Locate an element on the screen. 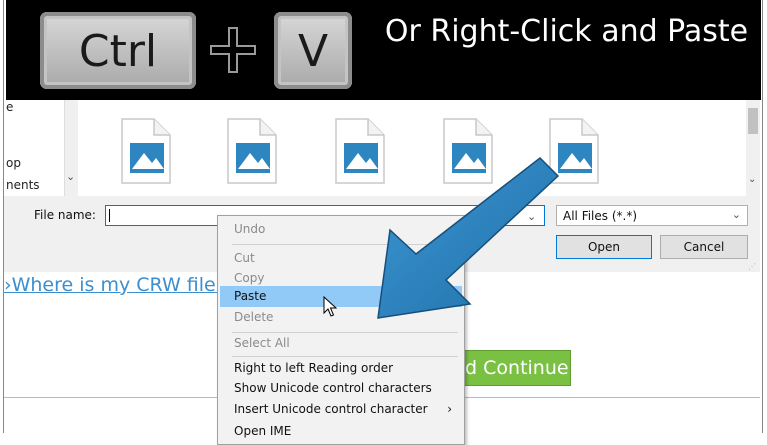  menu-item-insert-unicode: Insert Unicode control character › is located at coordinates (341, 409).